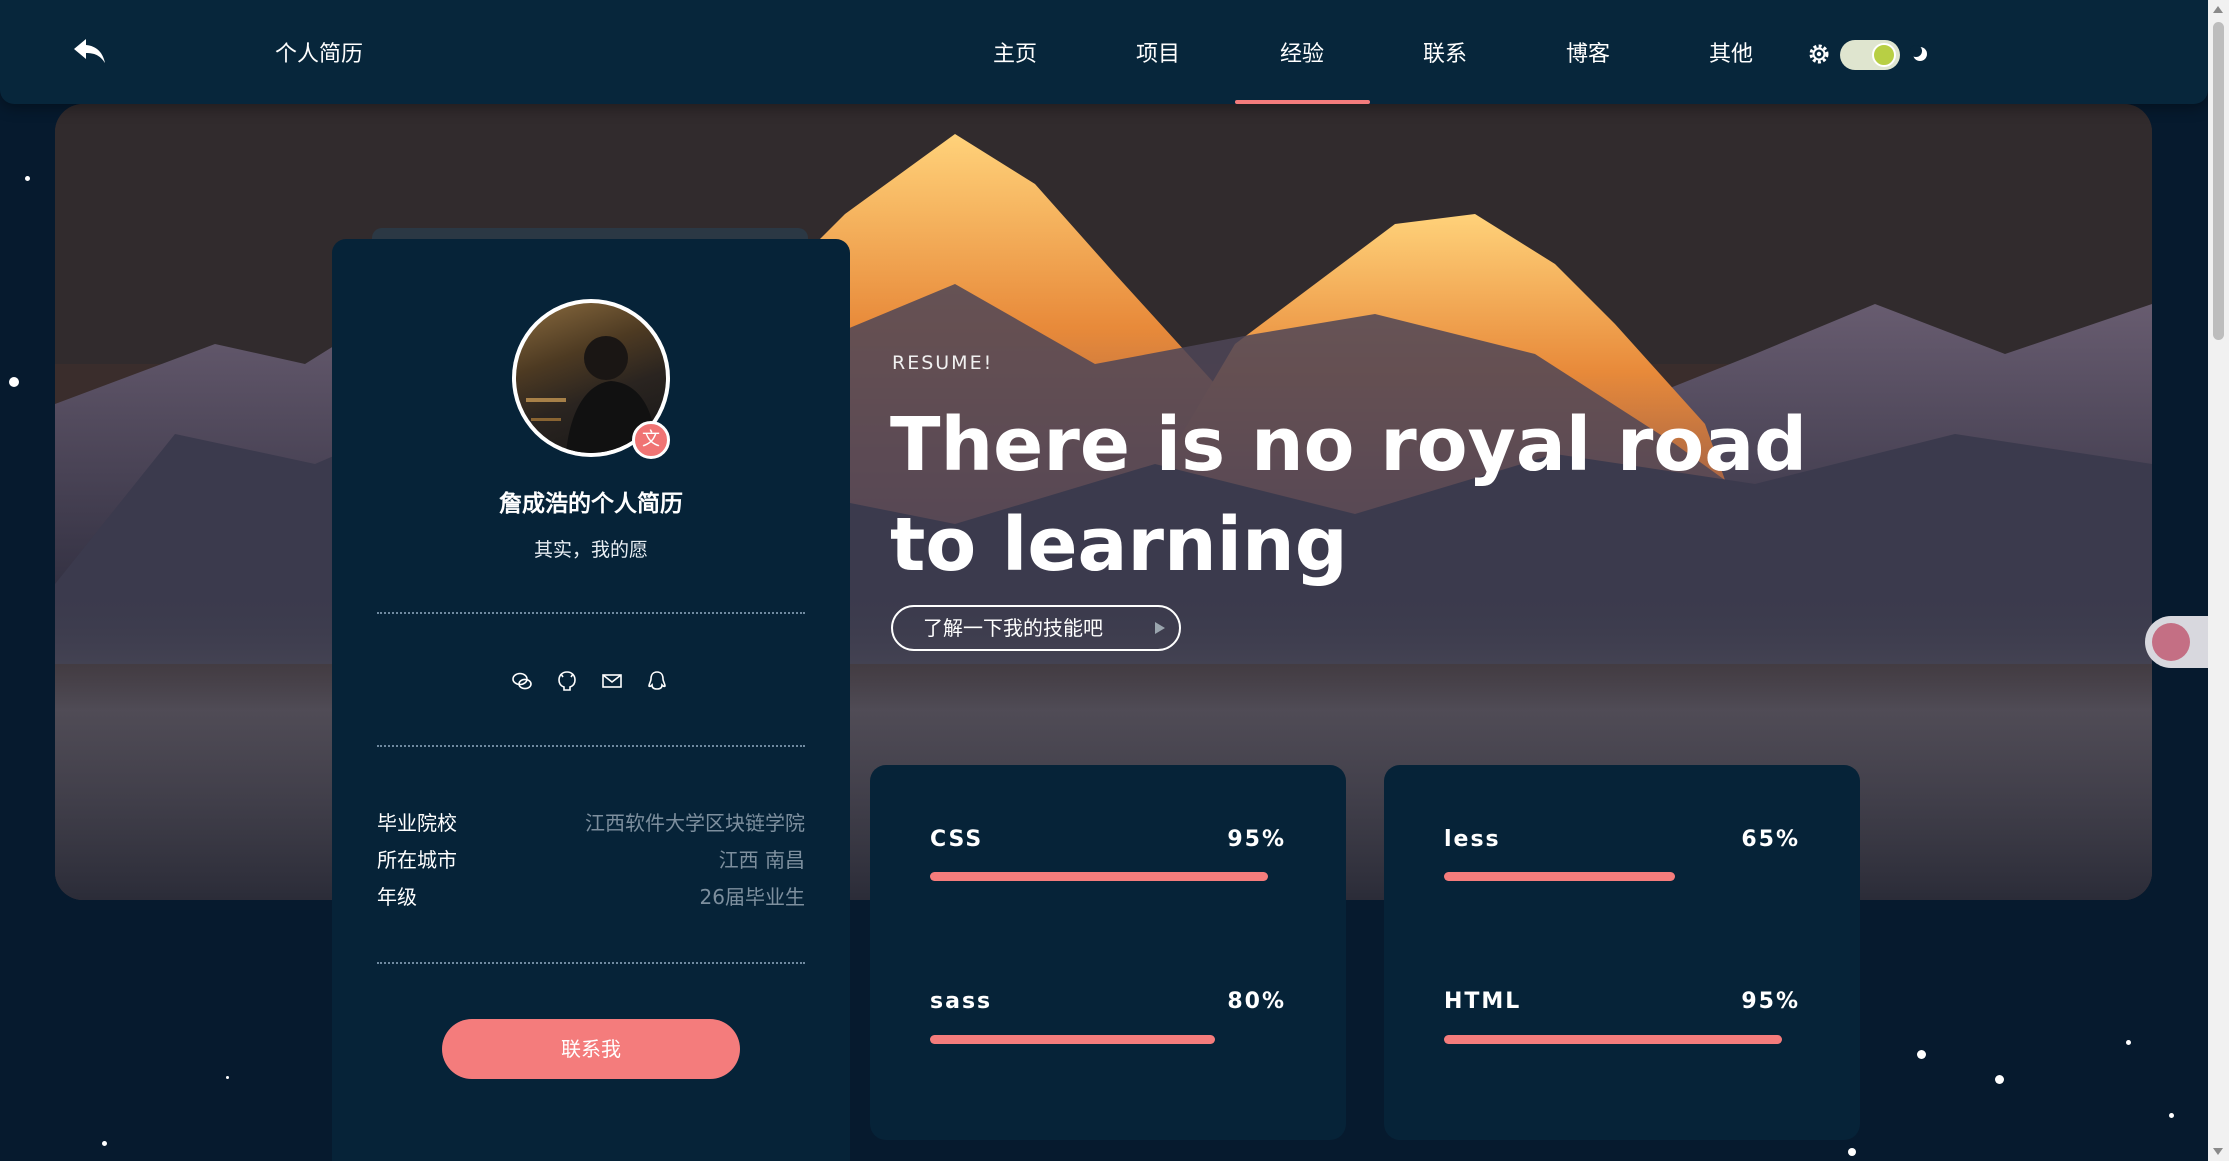 The width and height of the screenshot is (2229, 1161). Describe the element at coordinates (1918, 53) in the screenshot. I see `moon-icon` at that location.